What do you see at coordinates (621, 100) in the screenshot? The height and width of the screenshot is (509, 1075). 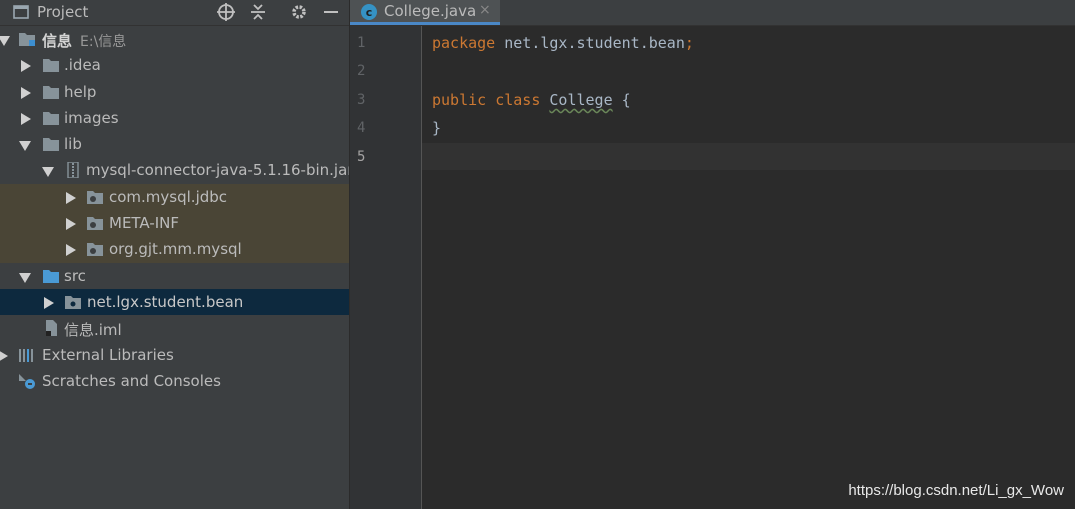 I see `open-brace: {` at bounding box center [621, 100].